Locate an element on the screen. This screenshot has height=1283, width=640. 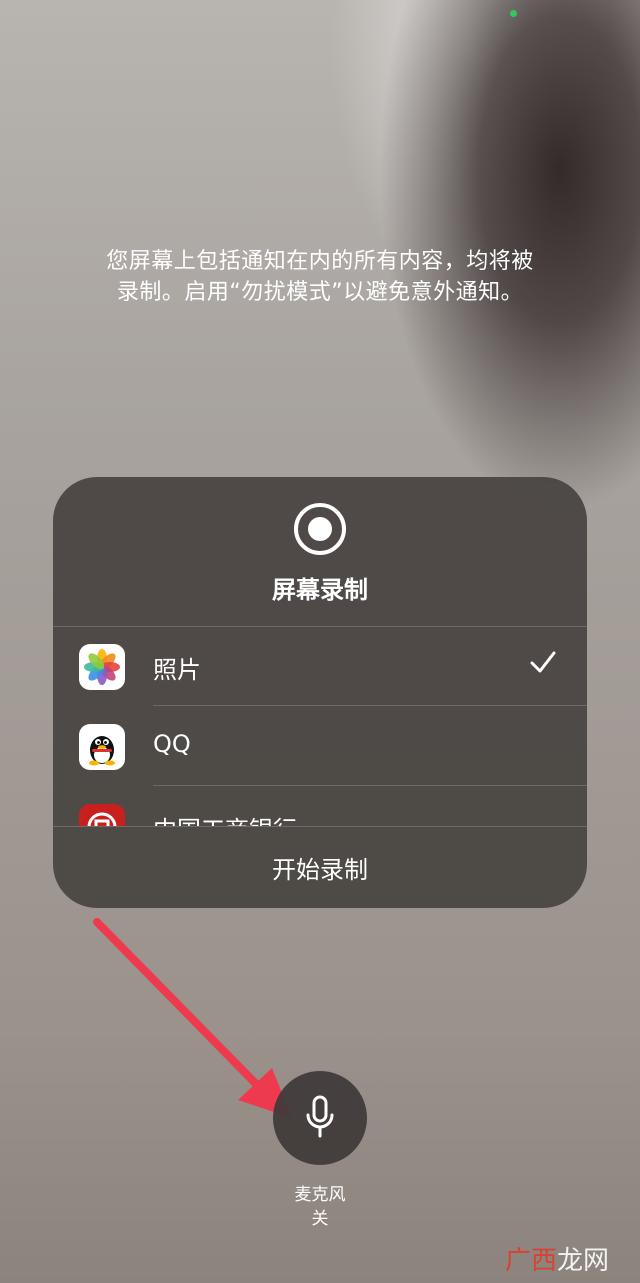
microphone-icon is located at coordinates (320, 1116).